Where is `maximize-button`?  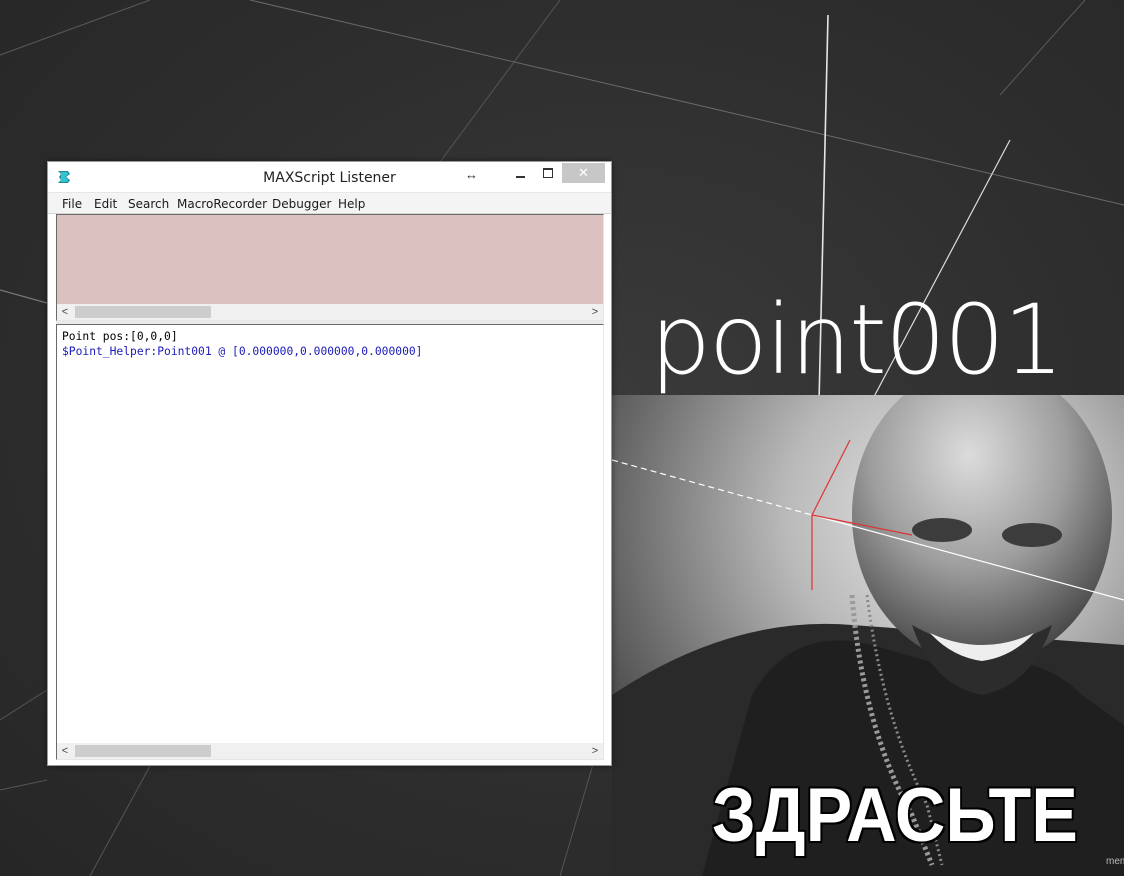 maximize-button is located at coordinates (549, 174).